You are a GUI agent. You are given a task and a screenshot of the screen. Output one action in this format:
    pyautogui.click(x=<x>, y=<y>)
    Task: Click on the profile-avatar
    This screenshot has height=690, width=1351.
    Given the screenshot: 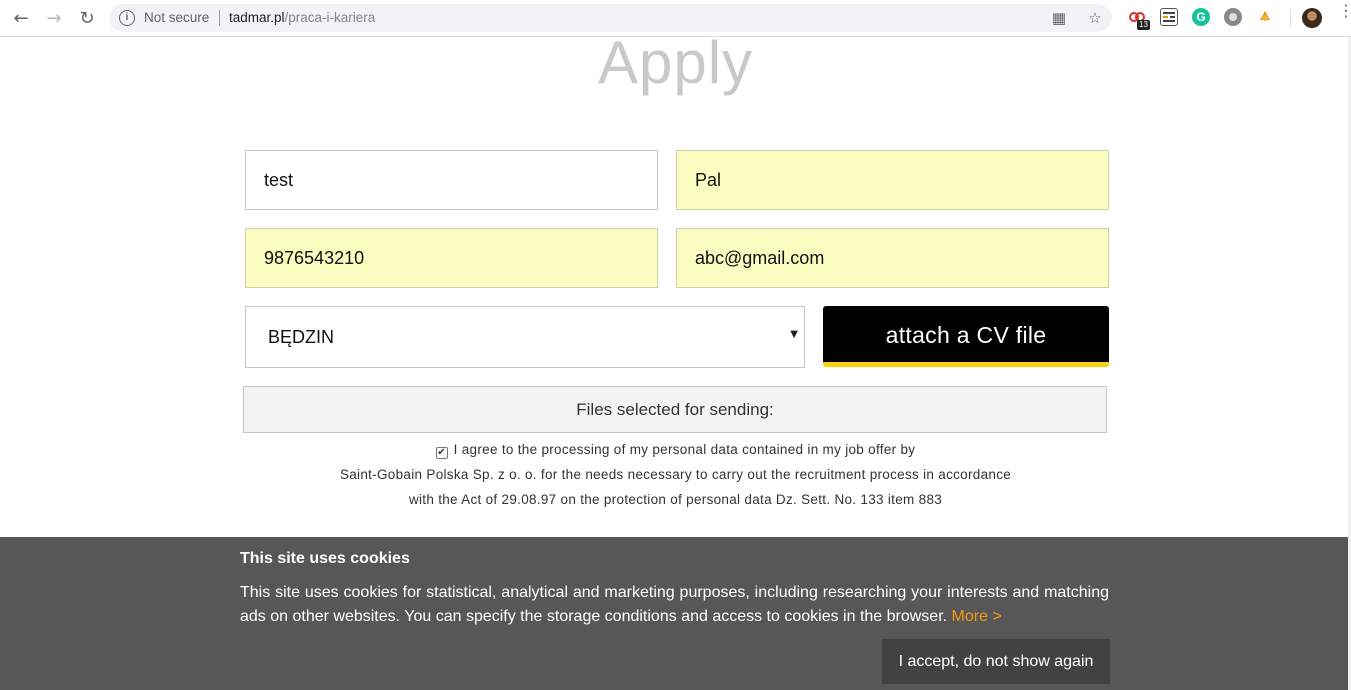 What is the action you would take?
    pyautogui.click(x=1312, y=18)
    